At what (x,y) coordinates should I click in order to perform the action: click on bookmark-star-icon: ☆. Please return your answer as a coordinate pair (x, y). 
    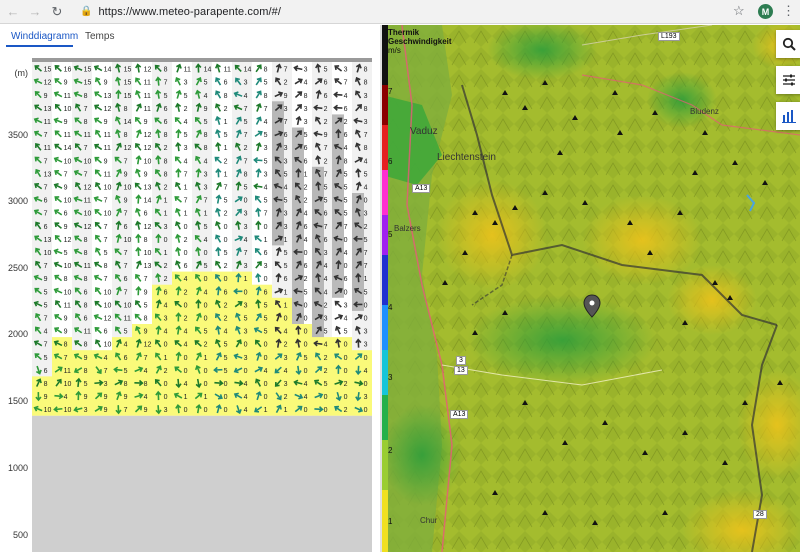
    Looking at the image, I should click on (739, 11).